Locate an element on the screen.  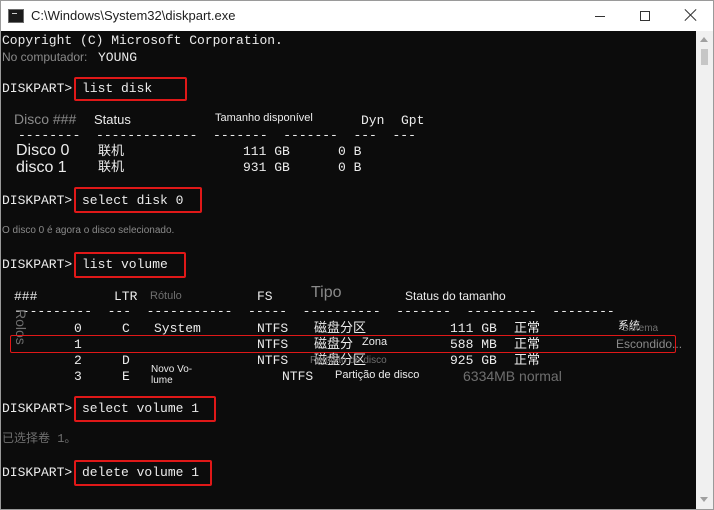
volume-row-num: 3 is located at coordinates (78, 376).